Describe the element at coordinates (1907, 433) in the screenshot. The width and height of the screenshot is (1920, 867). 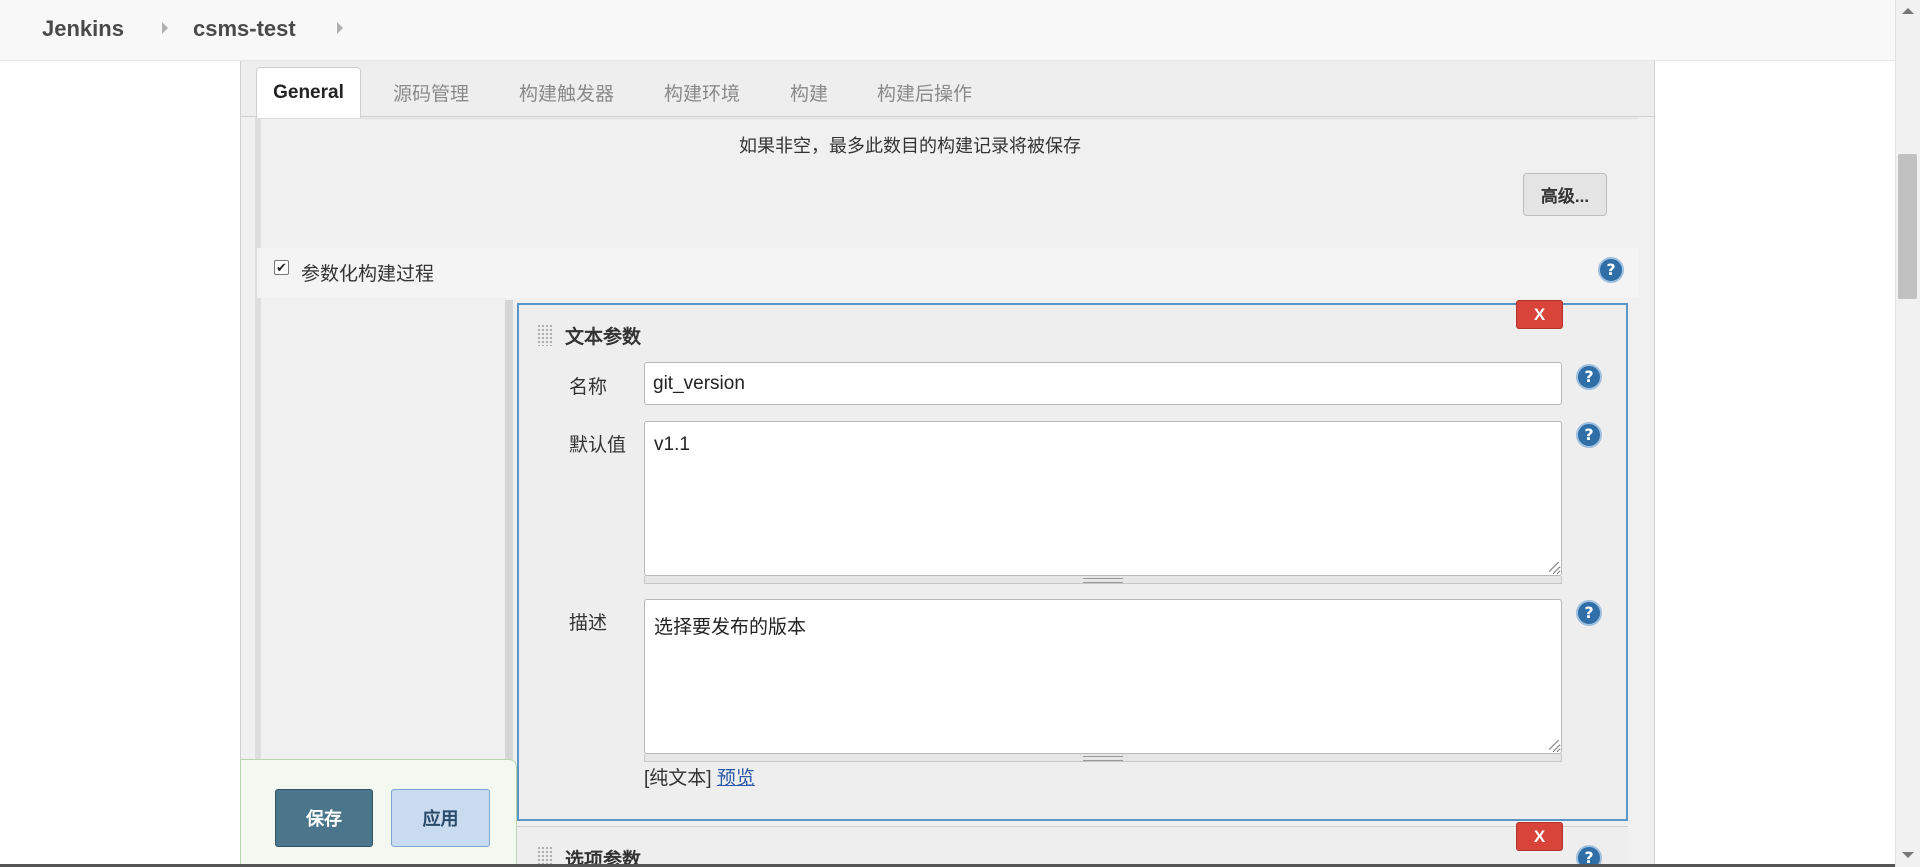
I see `page-scrollbar` at that location.